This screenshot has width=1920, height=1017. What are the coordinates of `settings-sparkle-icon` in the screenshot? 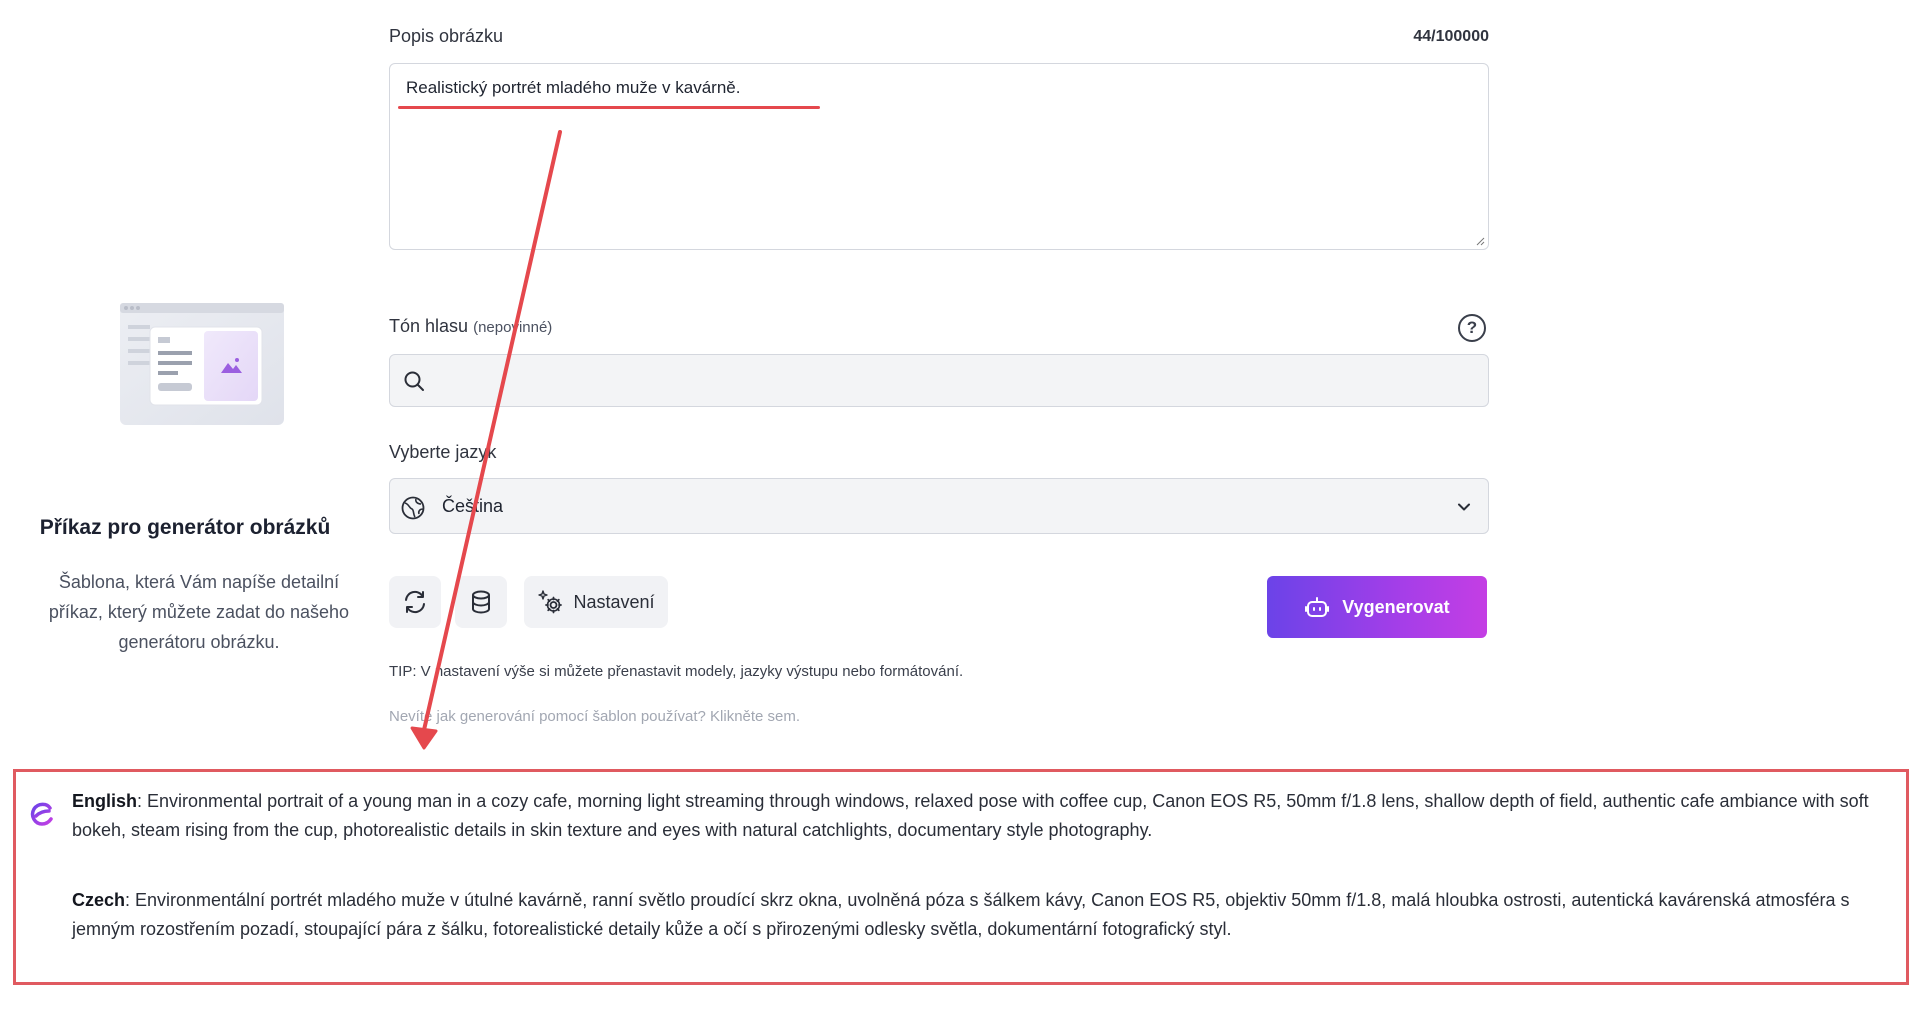 It's located at (550, 602).